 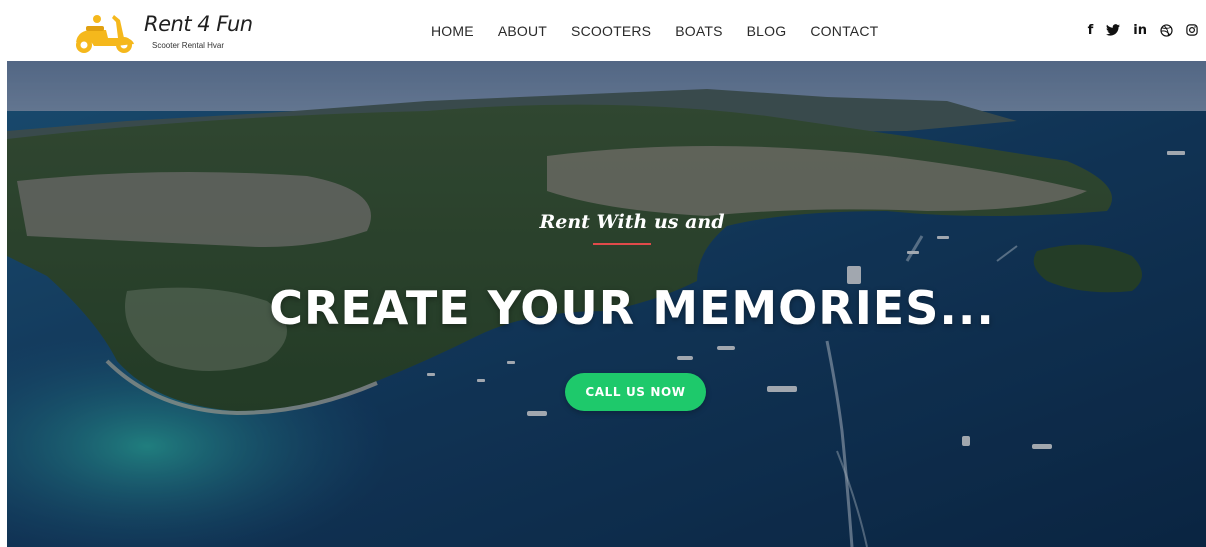 What do you see at coordinates (635, 392) in the screenshot?
I see `call-us-now-button: CALL US NOW` at bounding box center [635, 392].